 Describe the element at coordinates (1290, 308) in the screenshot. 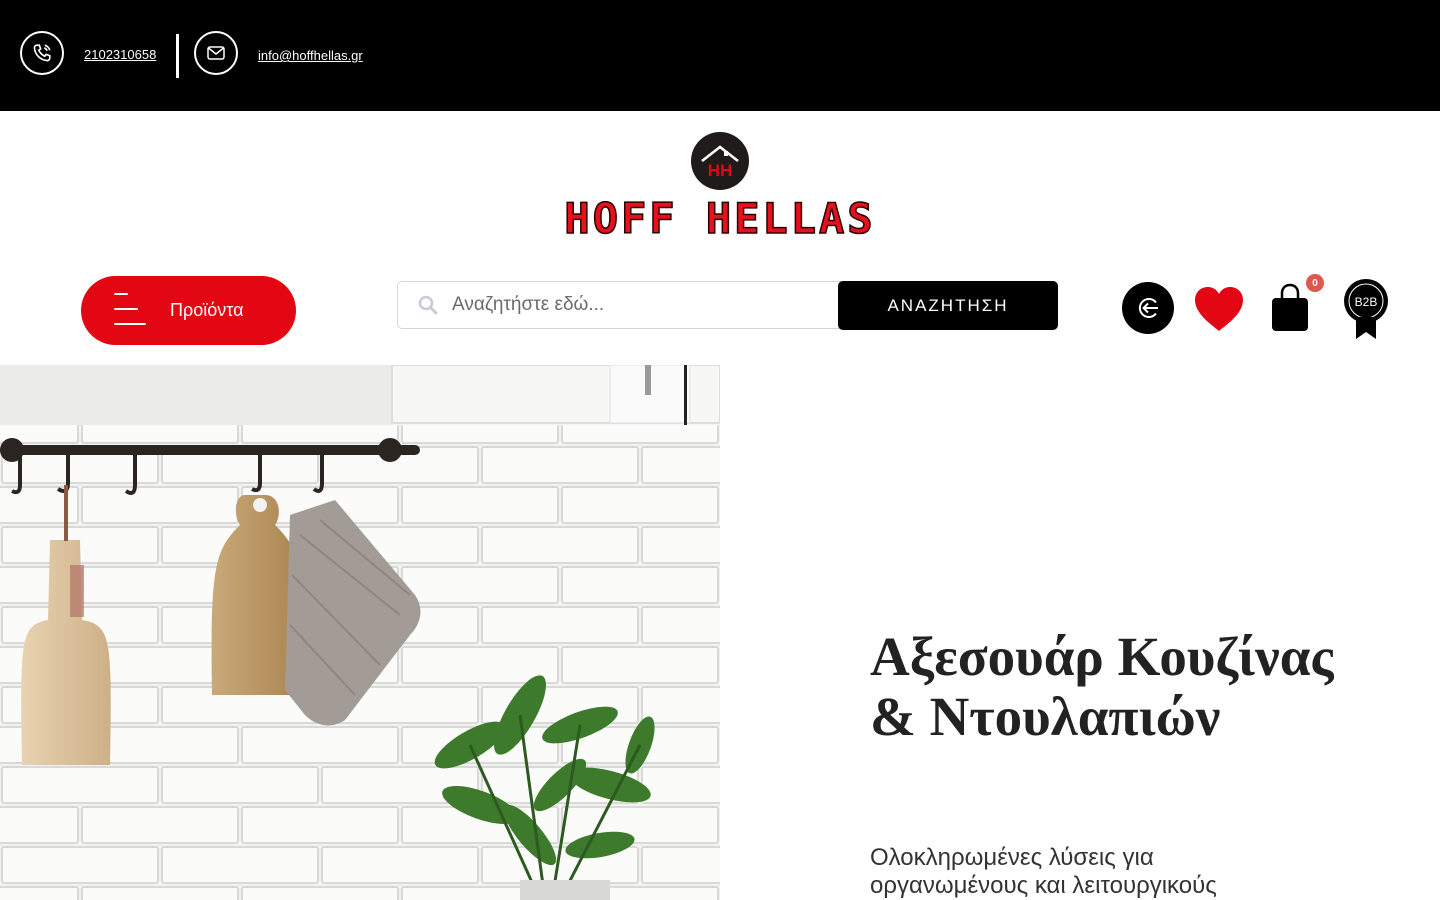

I see `cart-bag-icon` at that location.